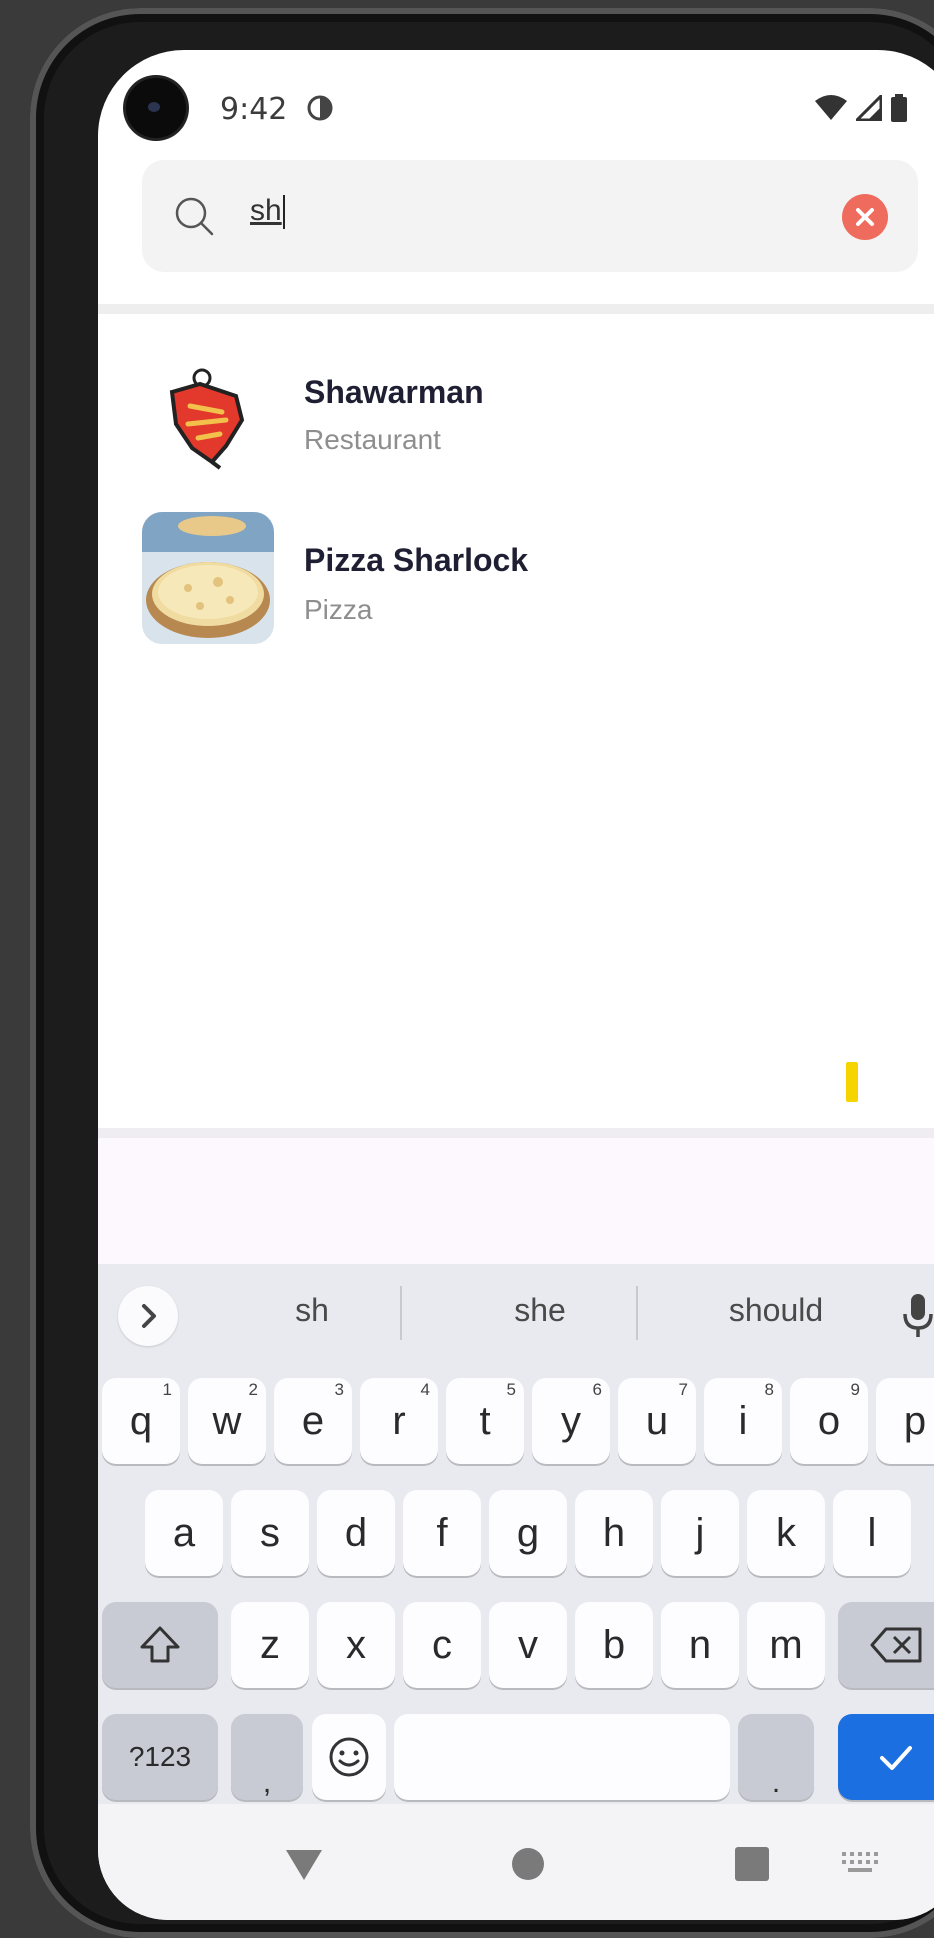 This screenshot has width=934, height=1938. Describe the element at coordinates (184, 1533) in the screenshot. I see `key-a: a` at that location.